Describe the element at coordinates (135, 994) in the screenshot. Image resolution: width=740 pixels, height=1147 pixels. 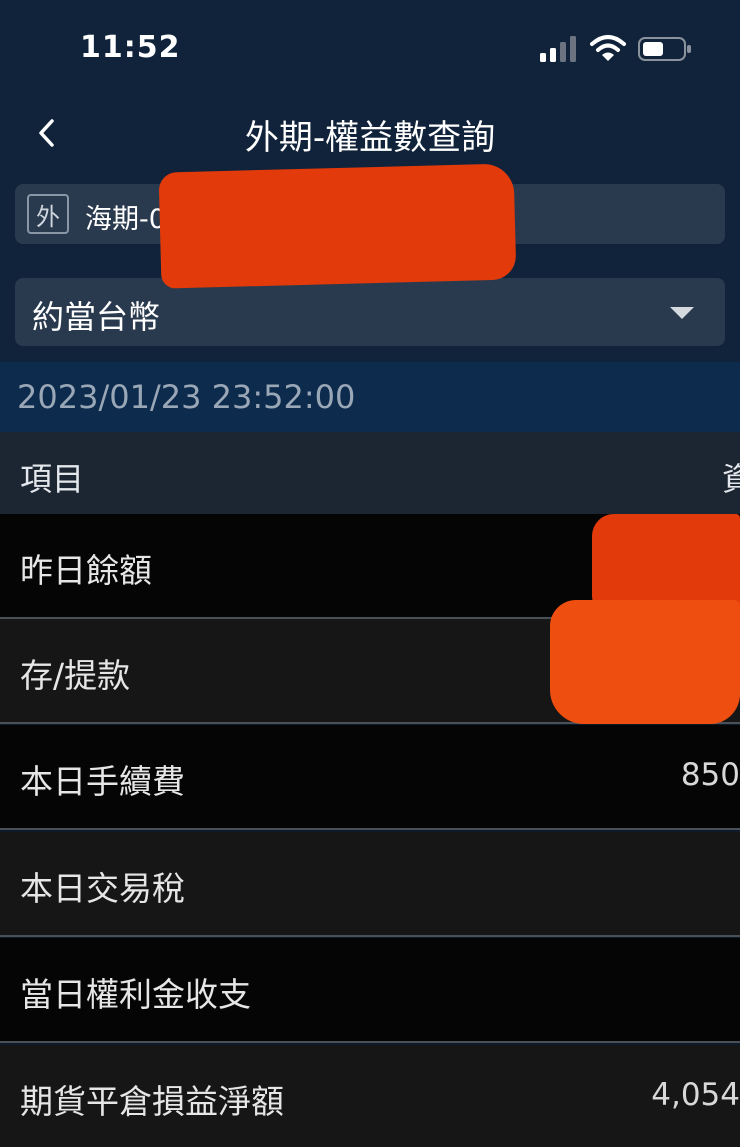
I see `row-label: 當日權利金收支` at that location.